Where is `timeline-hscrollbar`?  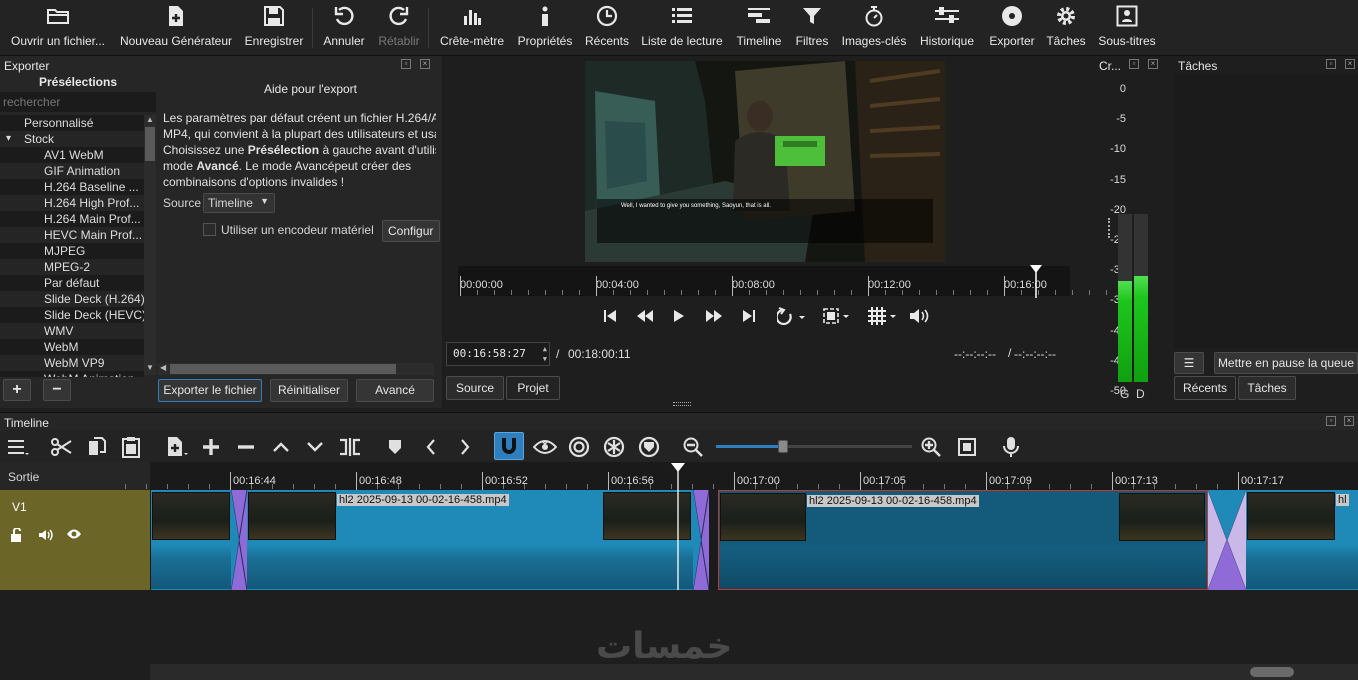
timeline-hscrollbar is located at coordinates (754, 672).